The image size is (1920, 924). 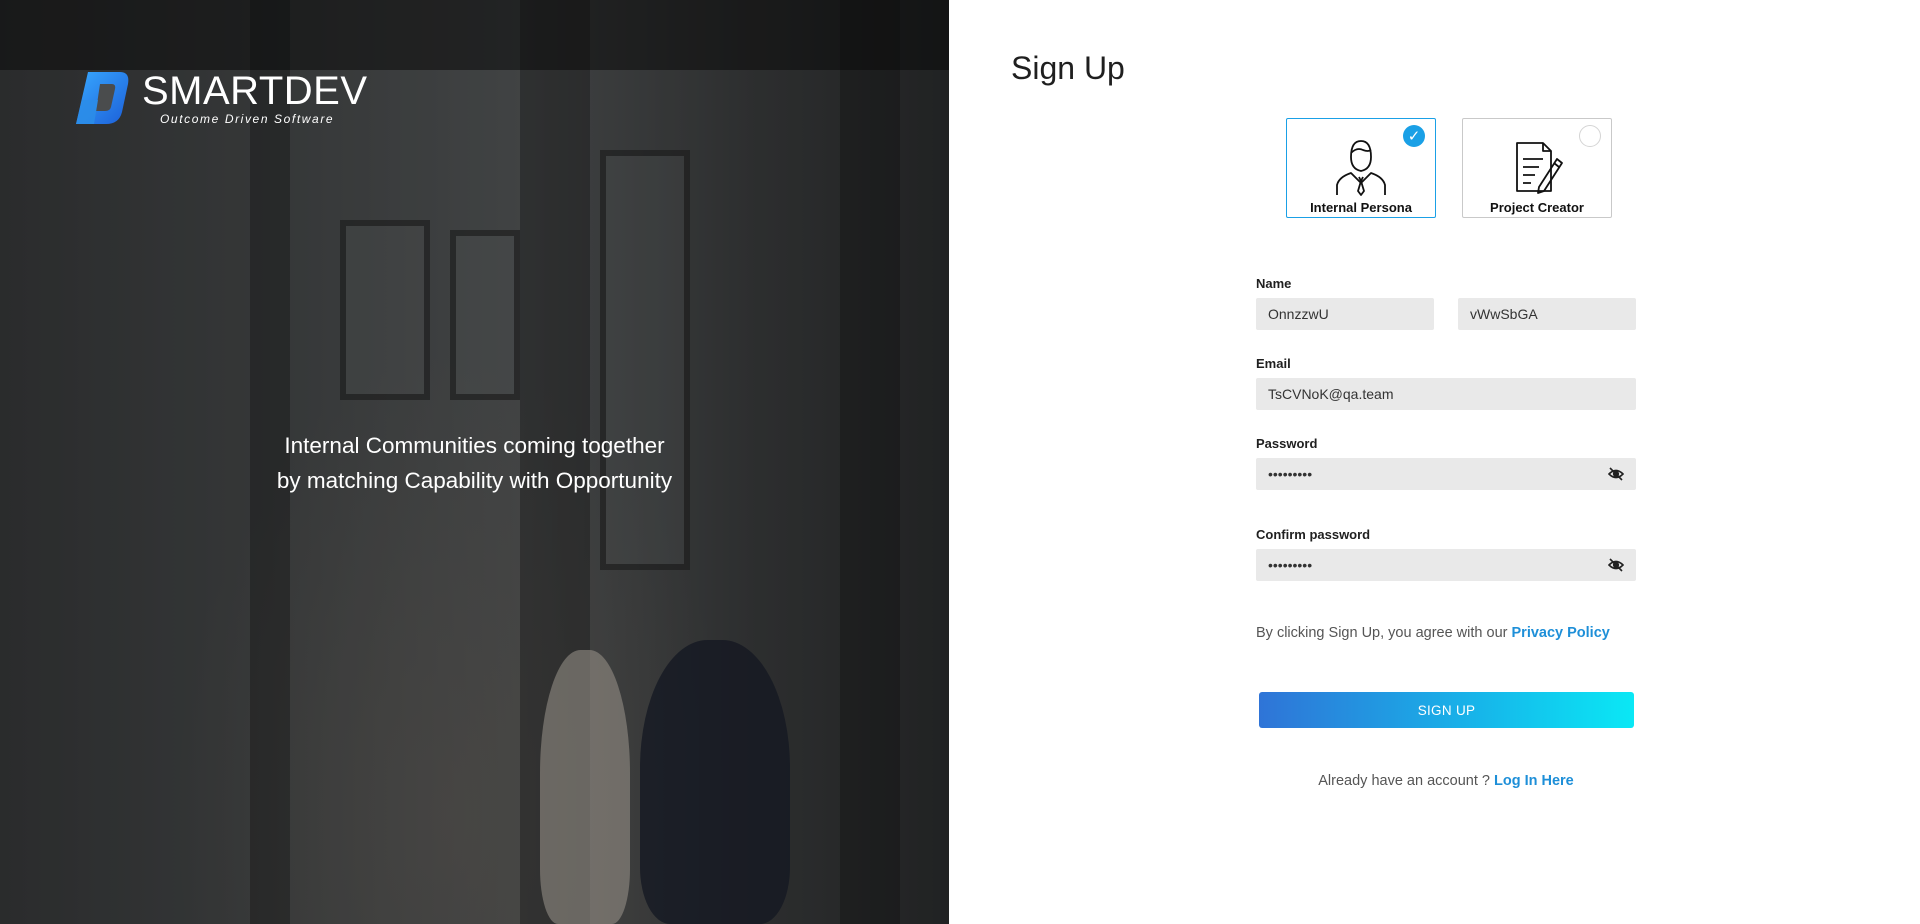 I want to click on document-pen-icon, so click(x=1539, y=168).